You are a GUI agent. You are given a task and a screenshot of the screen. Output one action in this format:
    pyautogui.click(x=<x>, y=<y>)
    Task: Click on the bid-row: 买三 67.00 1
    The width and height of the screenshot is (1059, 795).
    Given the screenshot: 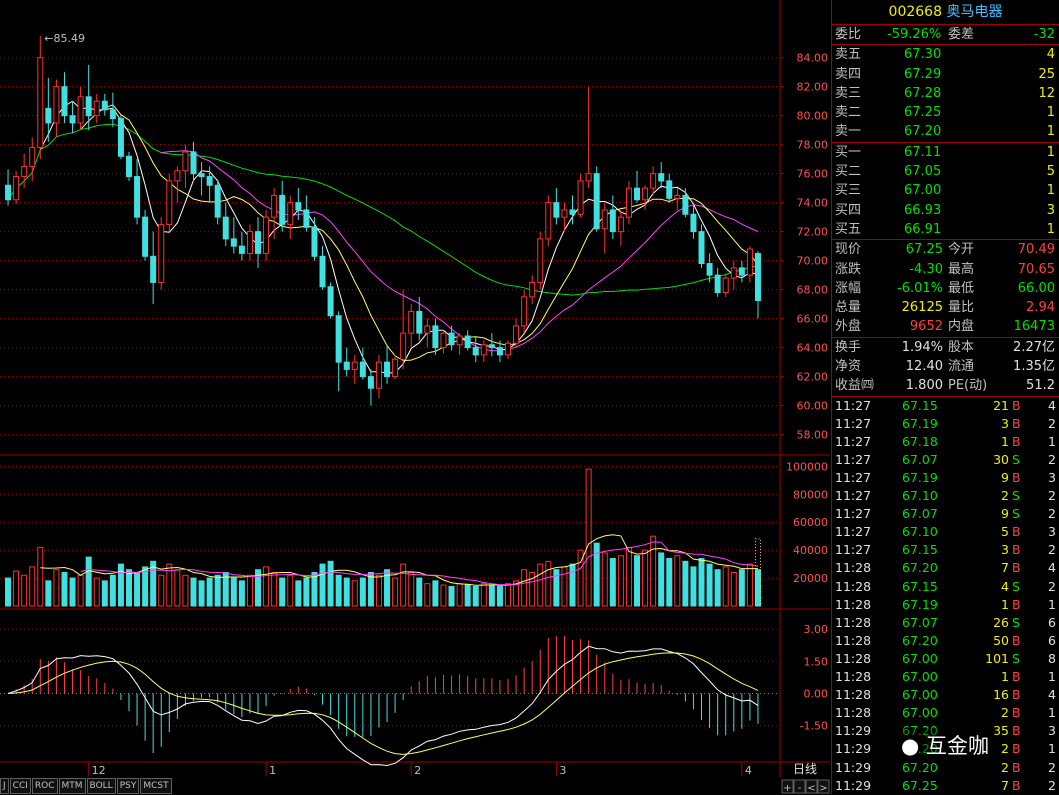 What is the action you would take?
    pyautogui.click(x=945, y=190)
    